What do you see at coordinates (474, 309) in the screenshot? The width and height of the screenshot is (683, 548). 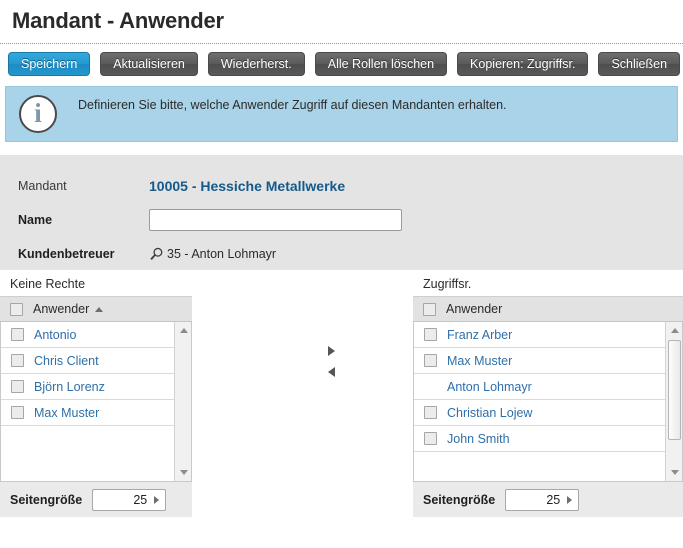 I see `right-column-header: Anwender` at bounding box center [474, 309].